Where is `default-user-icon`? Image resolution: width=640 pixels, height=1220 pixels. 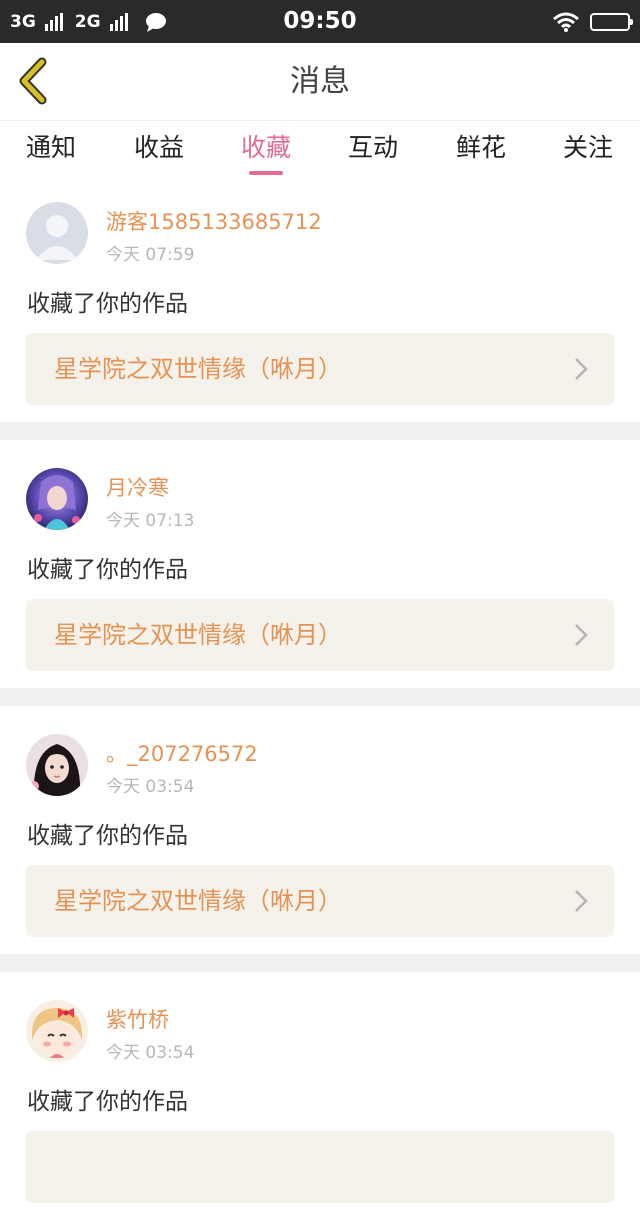 default-user-icon is located at coordinates (57, 233).